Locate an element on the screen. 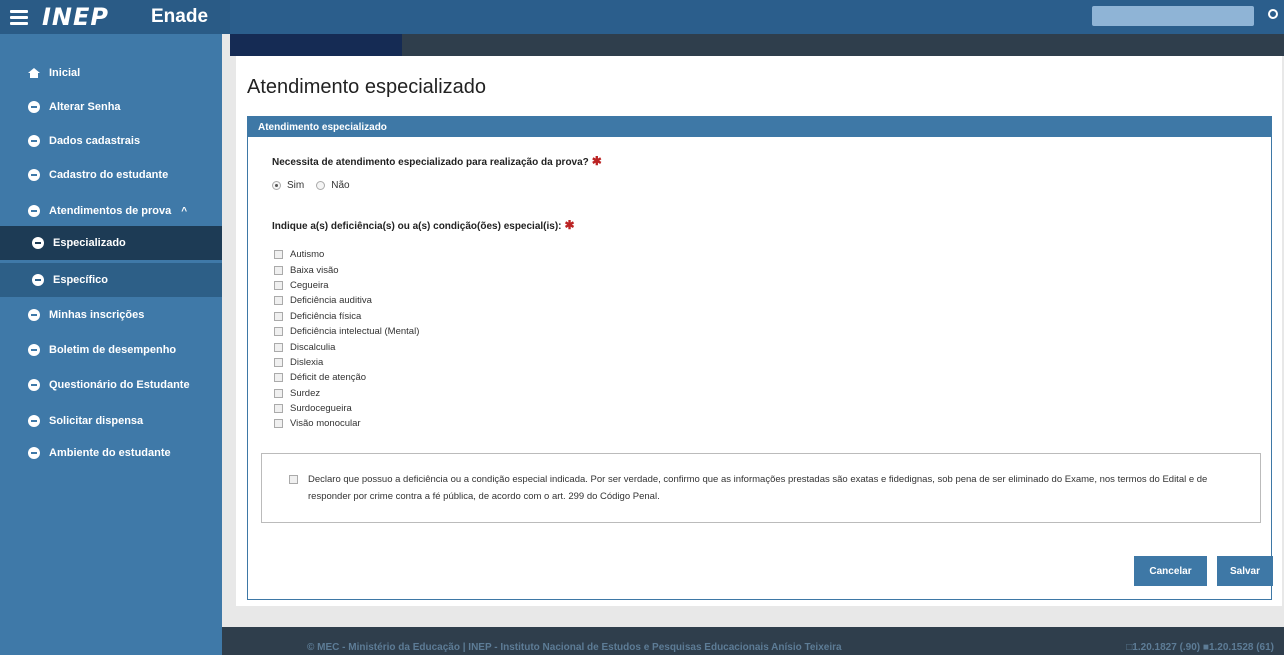  condition-item: Visão monocular is located at coordinates (346, 423).